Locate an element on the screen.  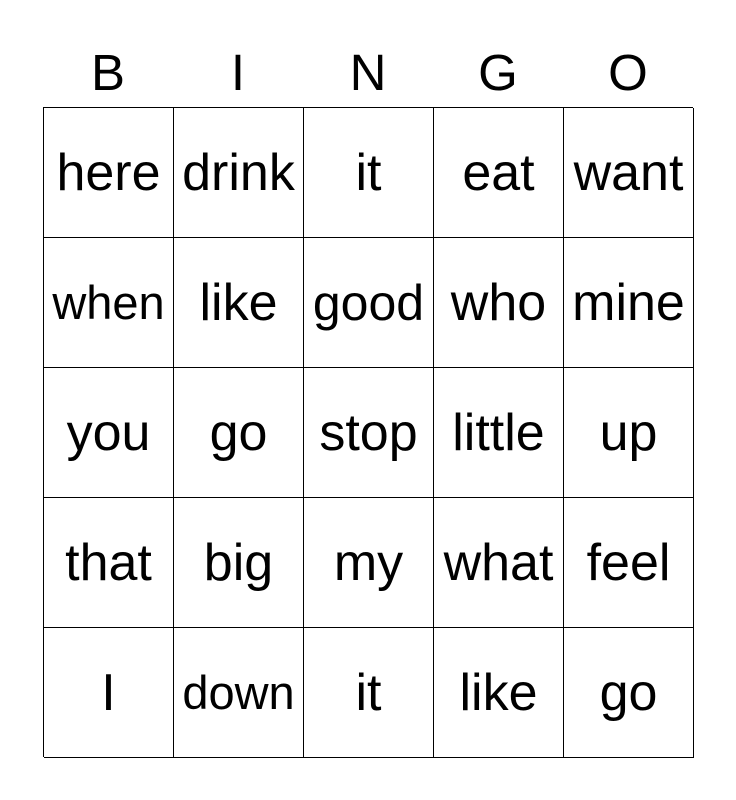
header-letter: O is located at coordinates (628, 72).